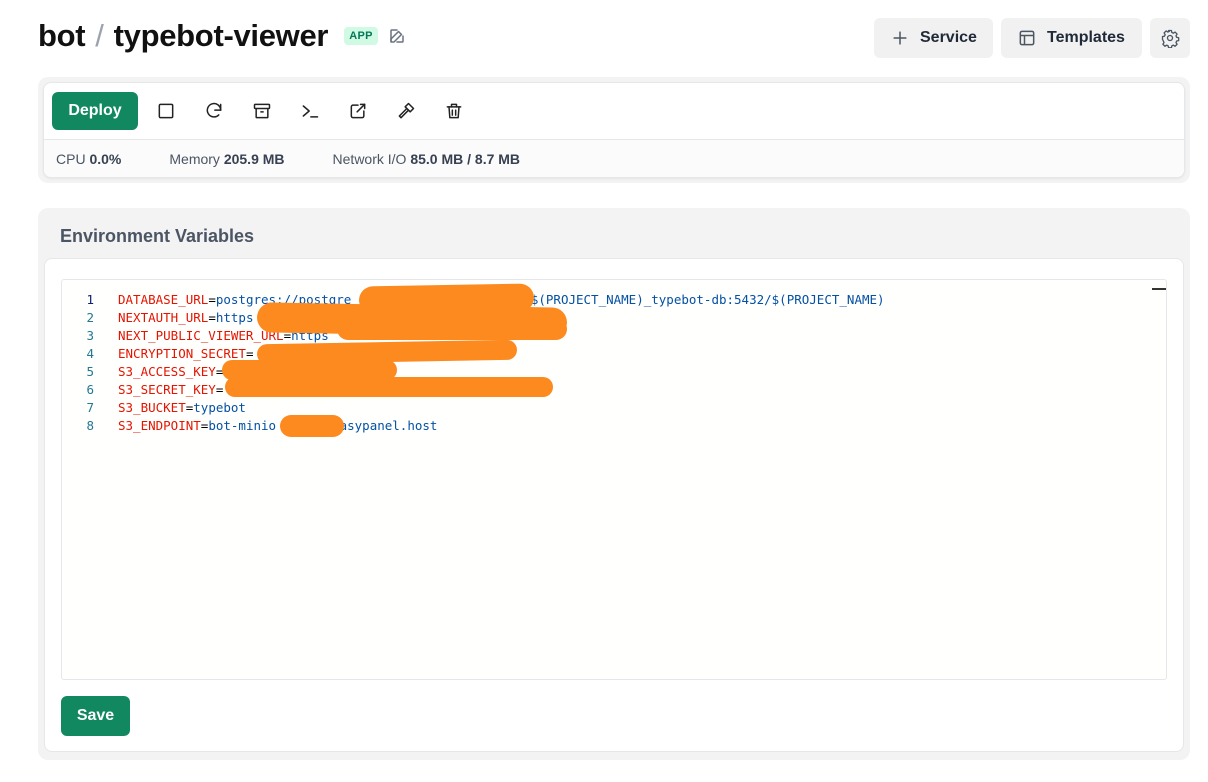  Describe the element at coordinates (90, 317) in the screenshot. I see `line-number: 2` at that location.